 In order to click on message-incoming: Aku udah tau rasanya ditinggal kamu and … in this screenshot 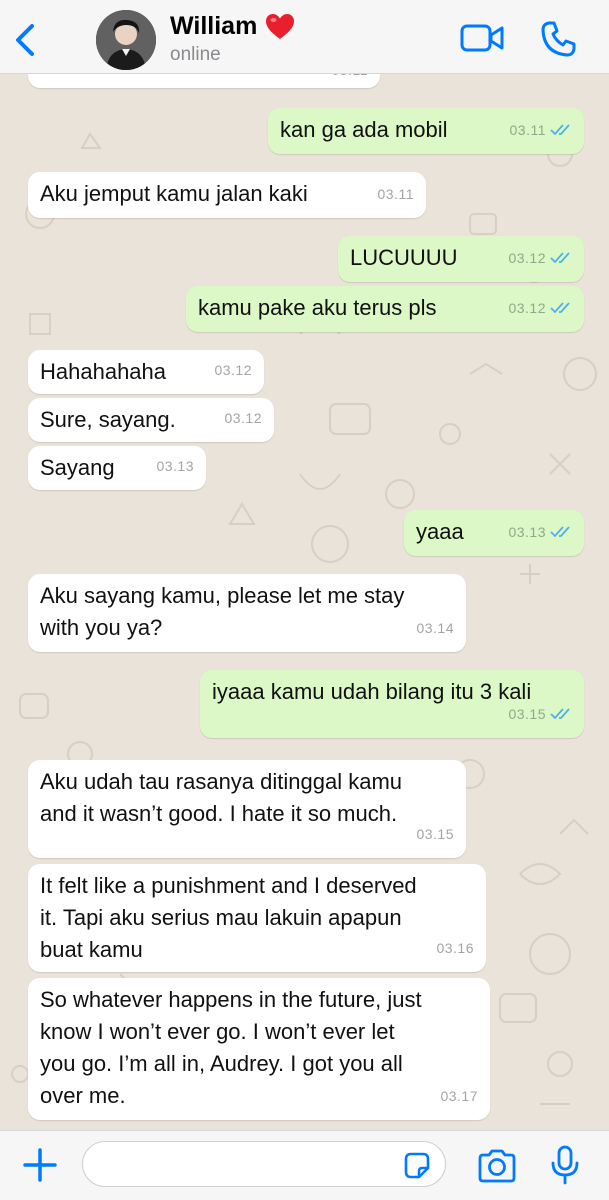, I will do `click(247, 809)`.